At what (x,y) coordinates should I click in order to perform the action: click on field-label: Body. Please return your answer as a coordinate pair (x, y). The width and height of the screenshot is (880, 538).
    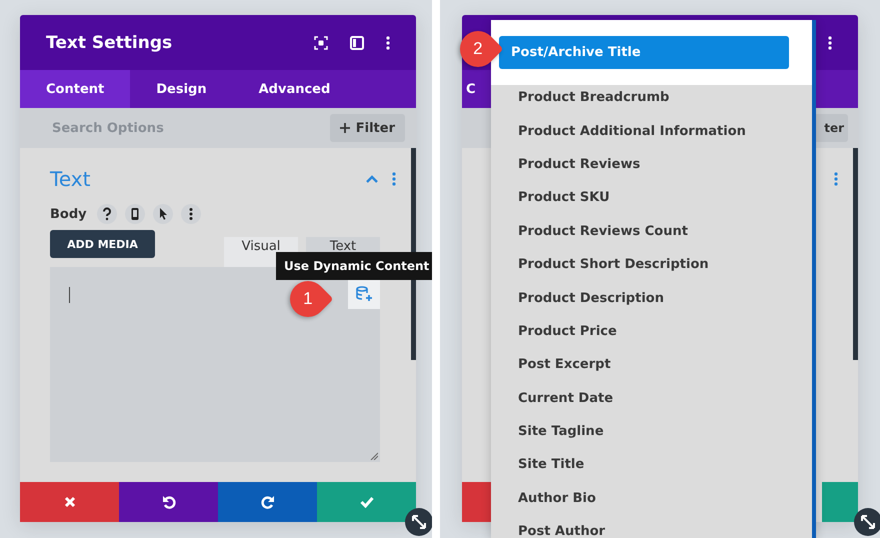
    Looking at the image, I should click on (68, 214).